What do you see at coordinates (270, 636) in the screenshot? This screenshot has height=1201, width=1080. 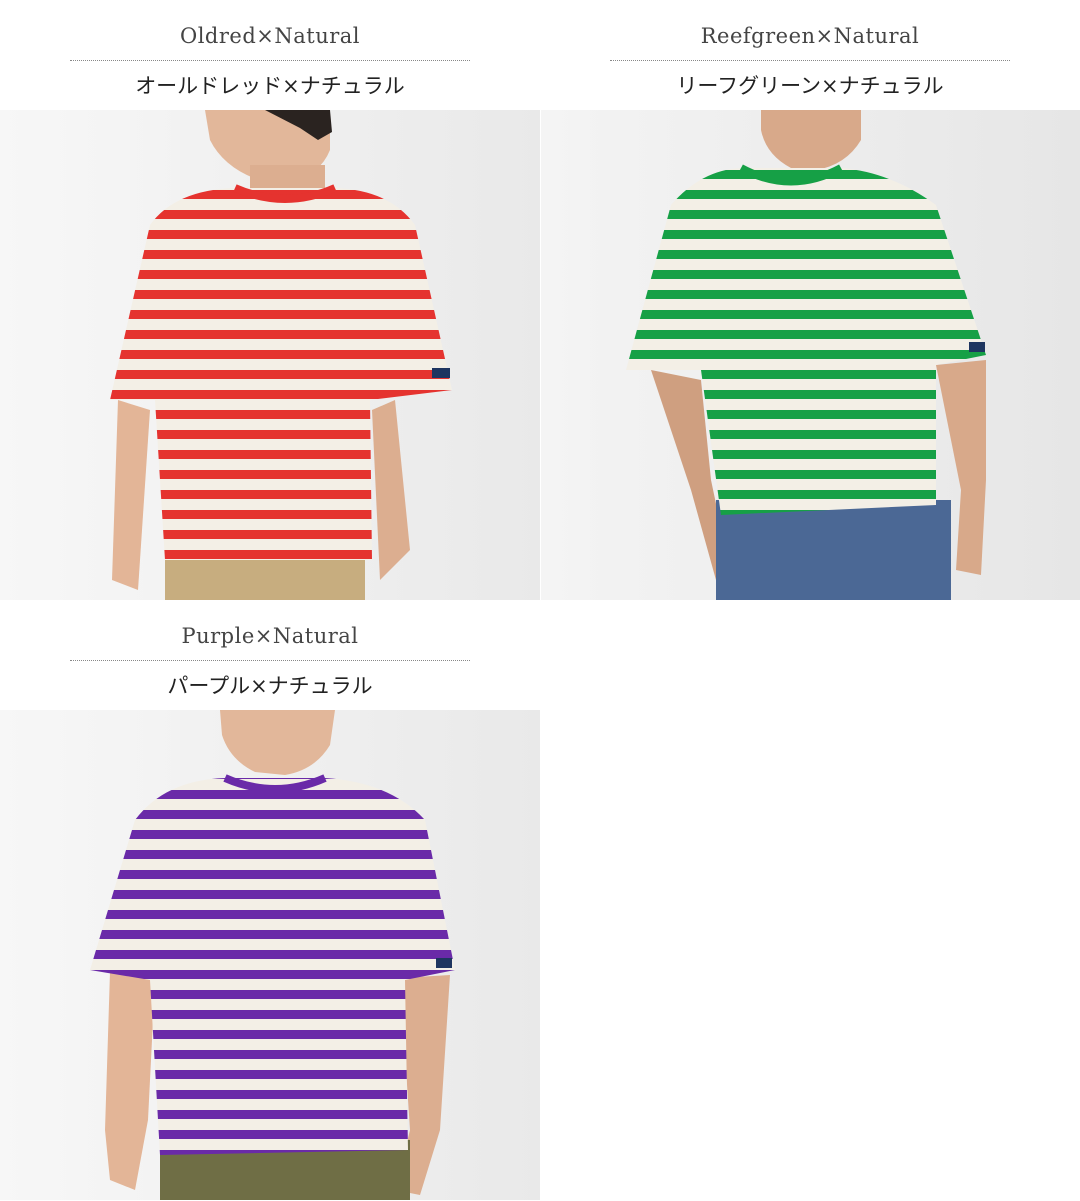 I see `color-name-en: Purple×Natural` at bounding box center [270, 636].